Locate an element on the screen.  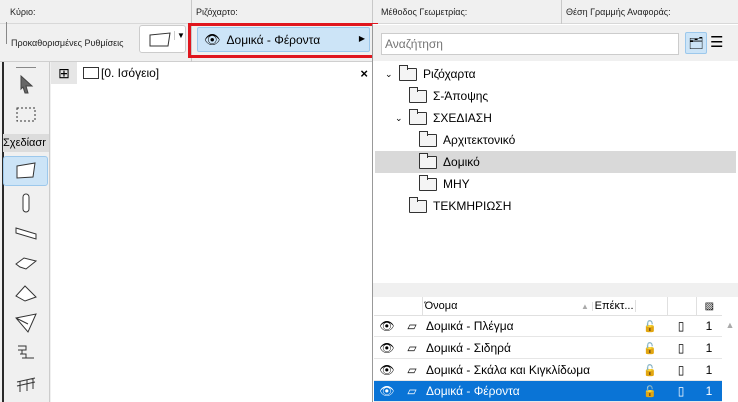
beam-icon is located at coordinates (25, 233).